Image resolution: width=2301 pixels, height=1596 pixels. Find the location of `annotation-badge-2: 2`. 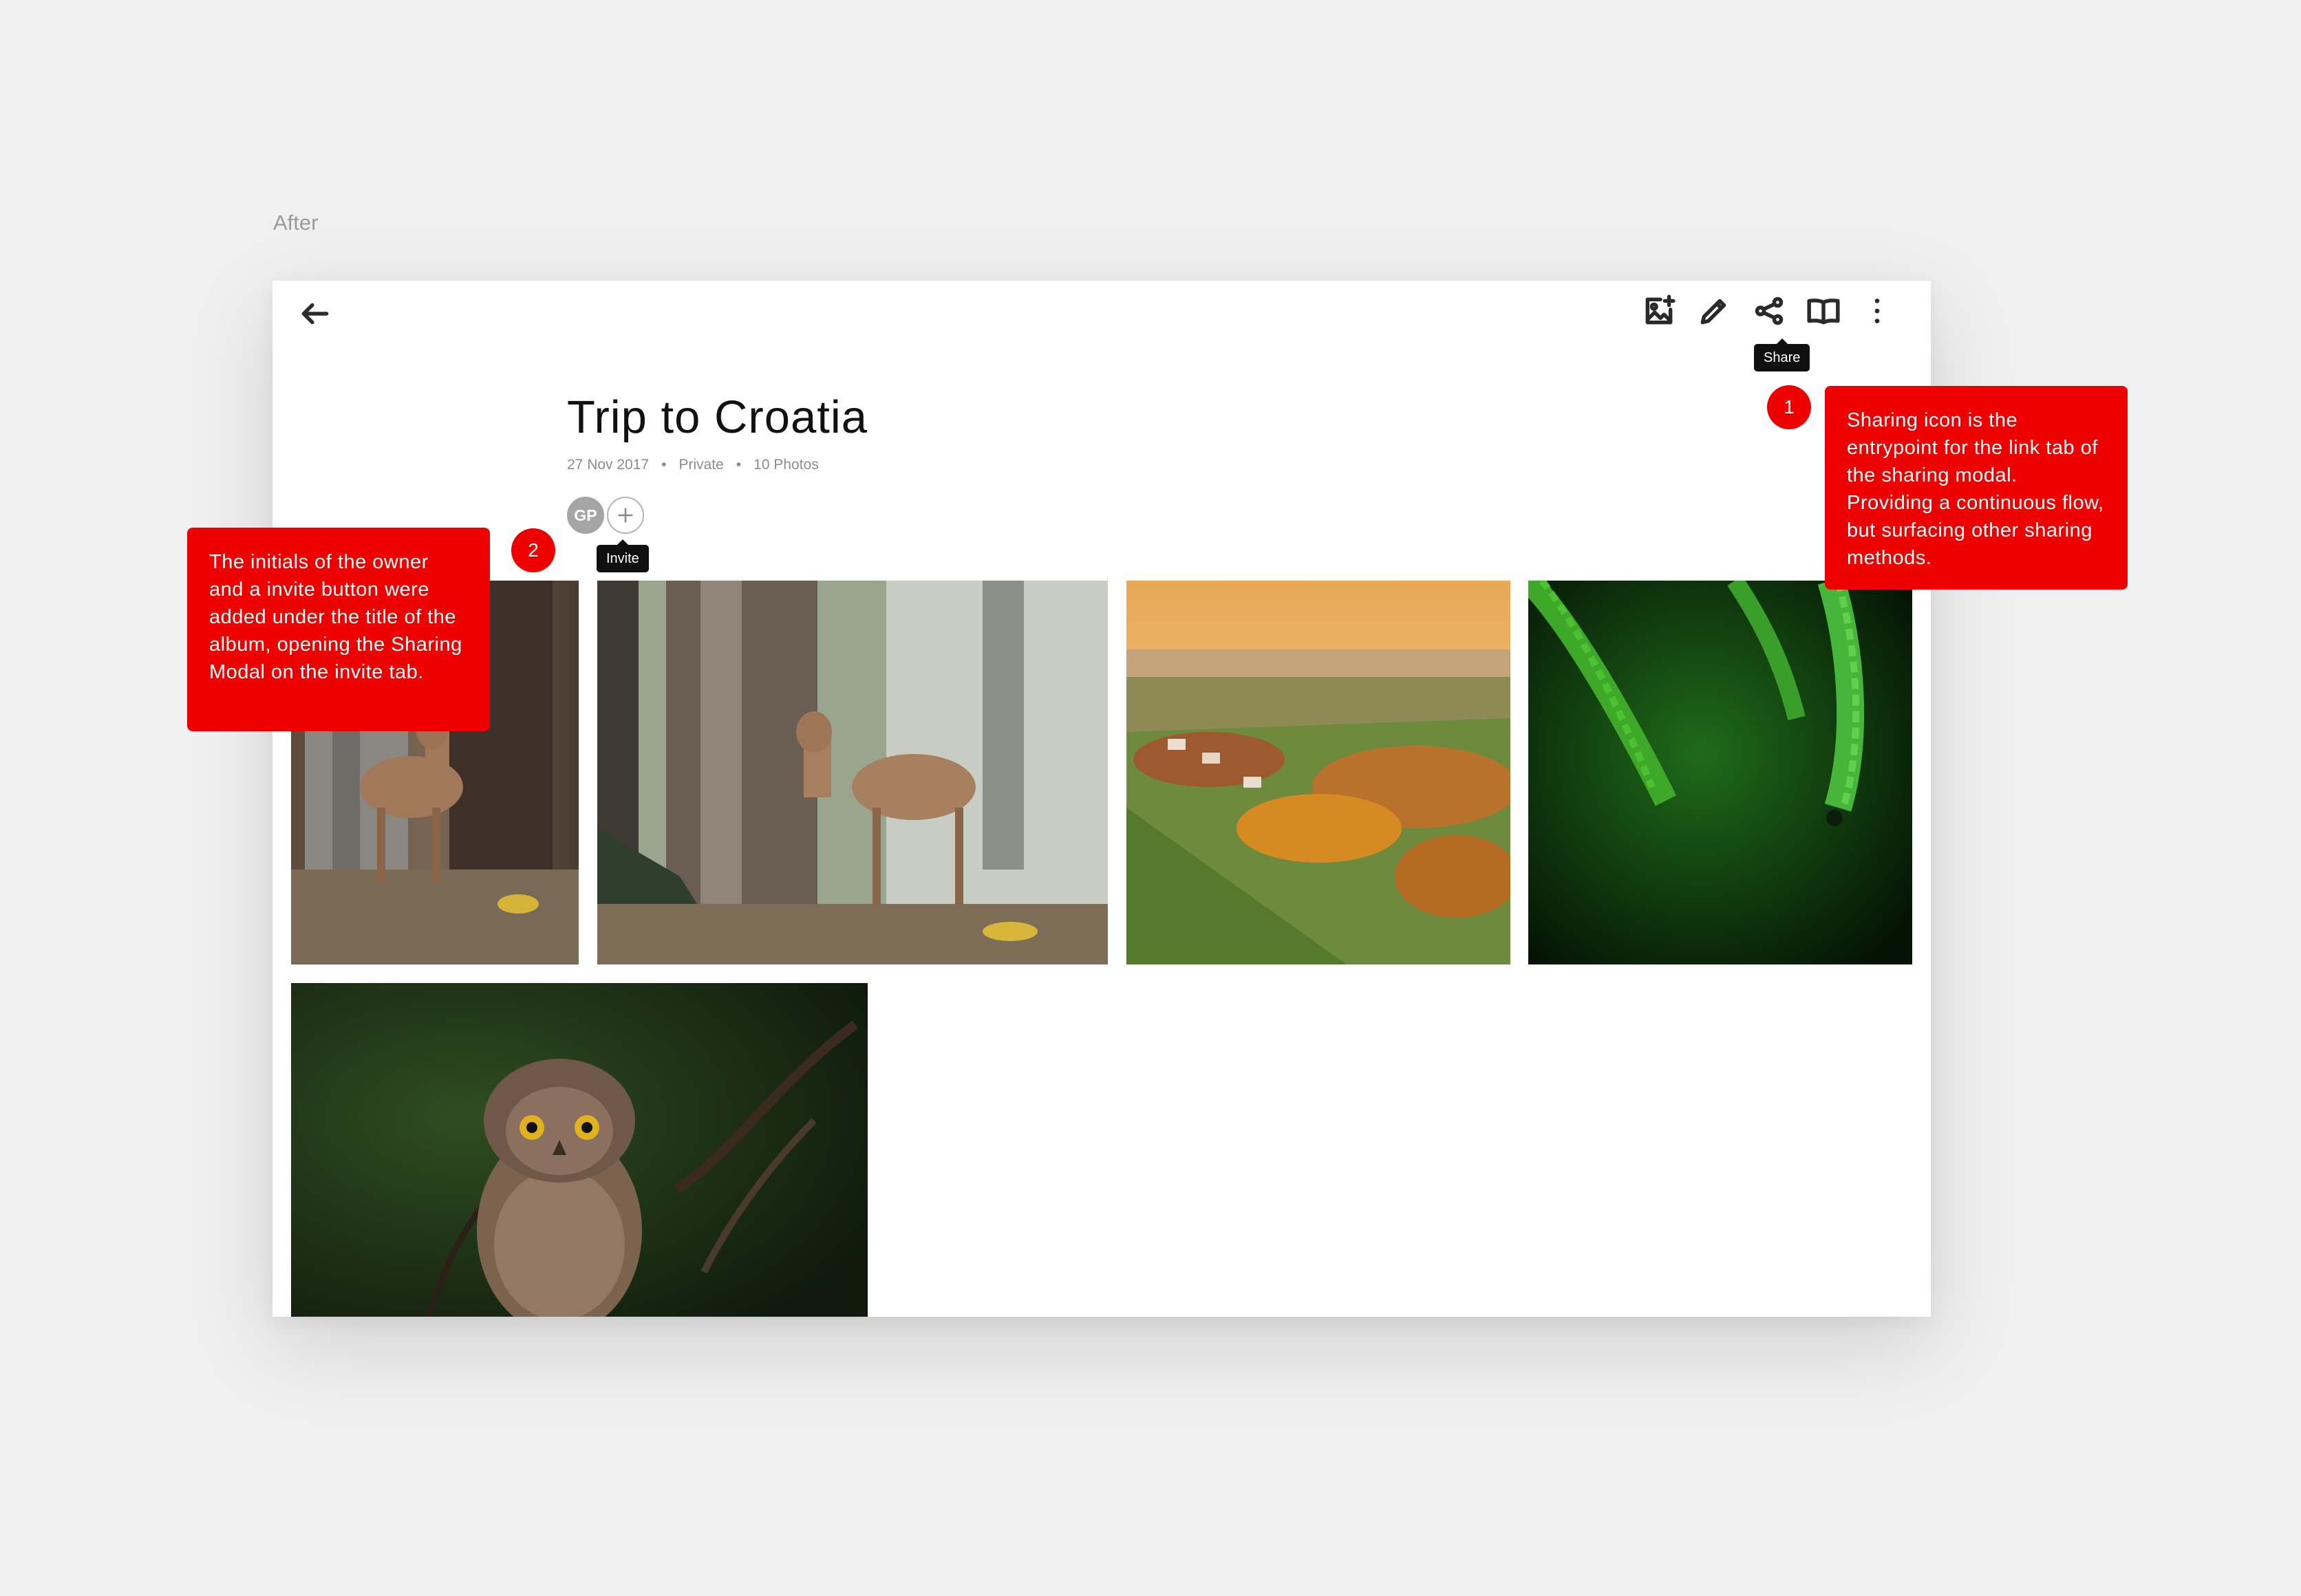

annotation-badge-2: 2 is located at coordinates (533, 550).